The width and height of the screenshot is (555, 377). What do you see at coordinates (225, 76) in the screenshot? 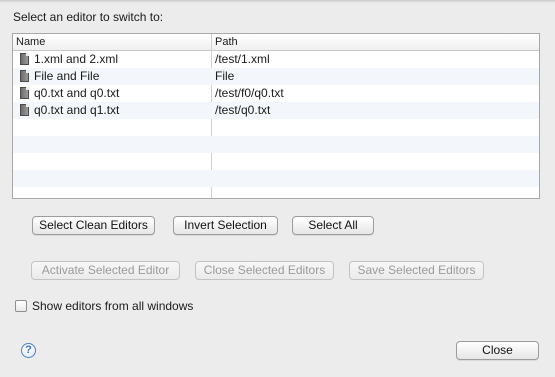
I see `row-path: File` at bounding box center [225, 76].